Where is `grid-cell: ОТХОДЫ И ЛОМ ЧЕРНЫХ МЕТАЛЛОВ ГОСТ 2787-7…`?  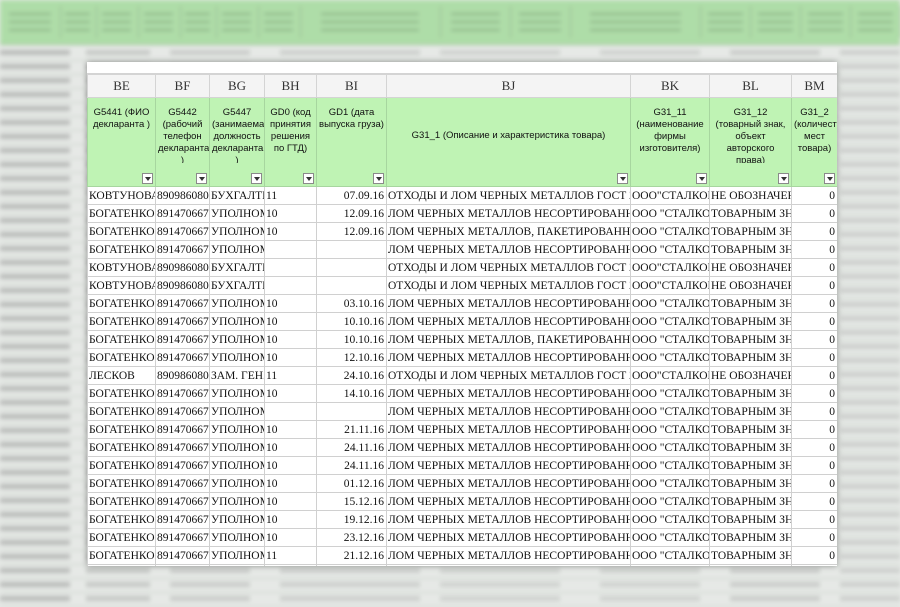
grid-cell: ОТХОДЫ И ЛОМ ЧЕРНЫХ МЕТАЛЛОВ ГОСТ 2787-7… is located at coordinates (508, 285).